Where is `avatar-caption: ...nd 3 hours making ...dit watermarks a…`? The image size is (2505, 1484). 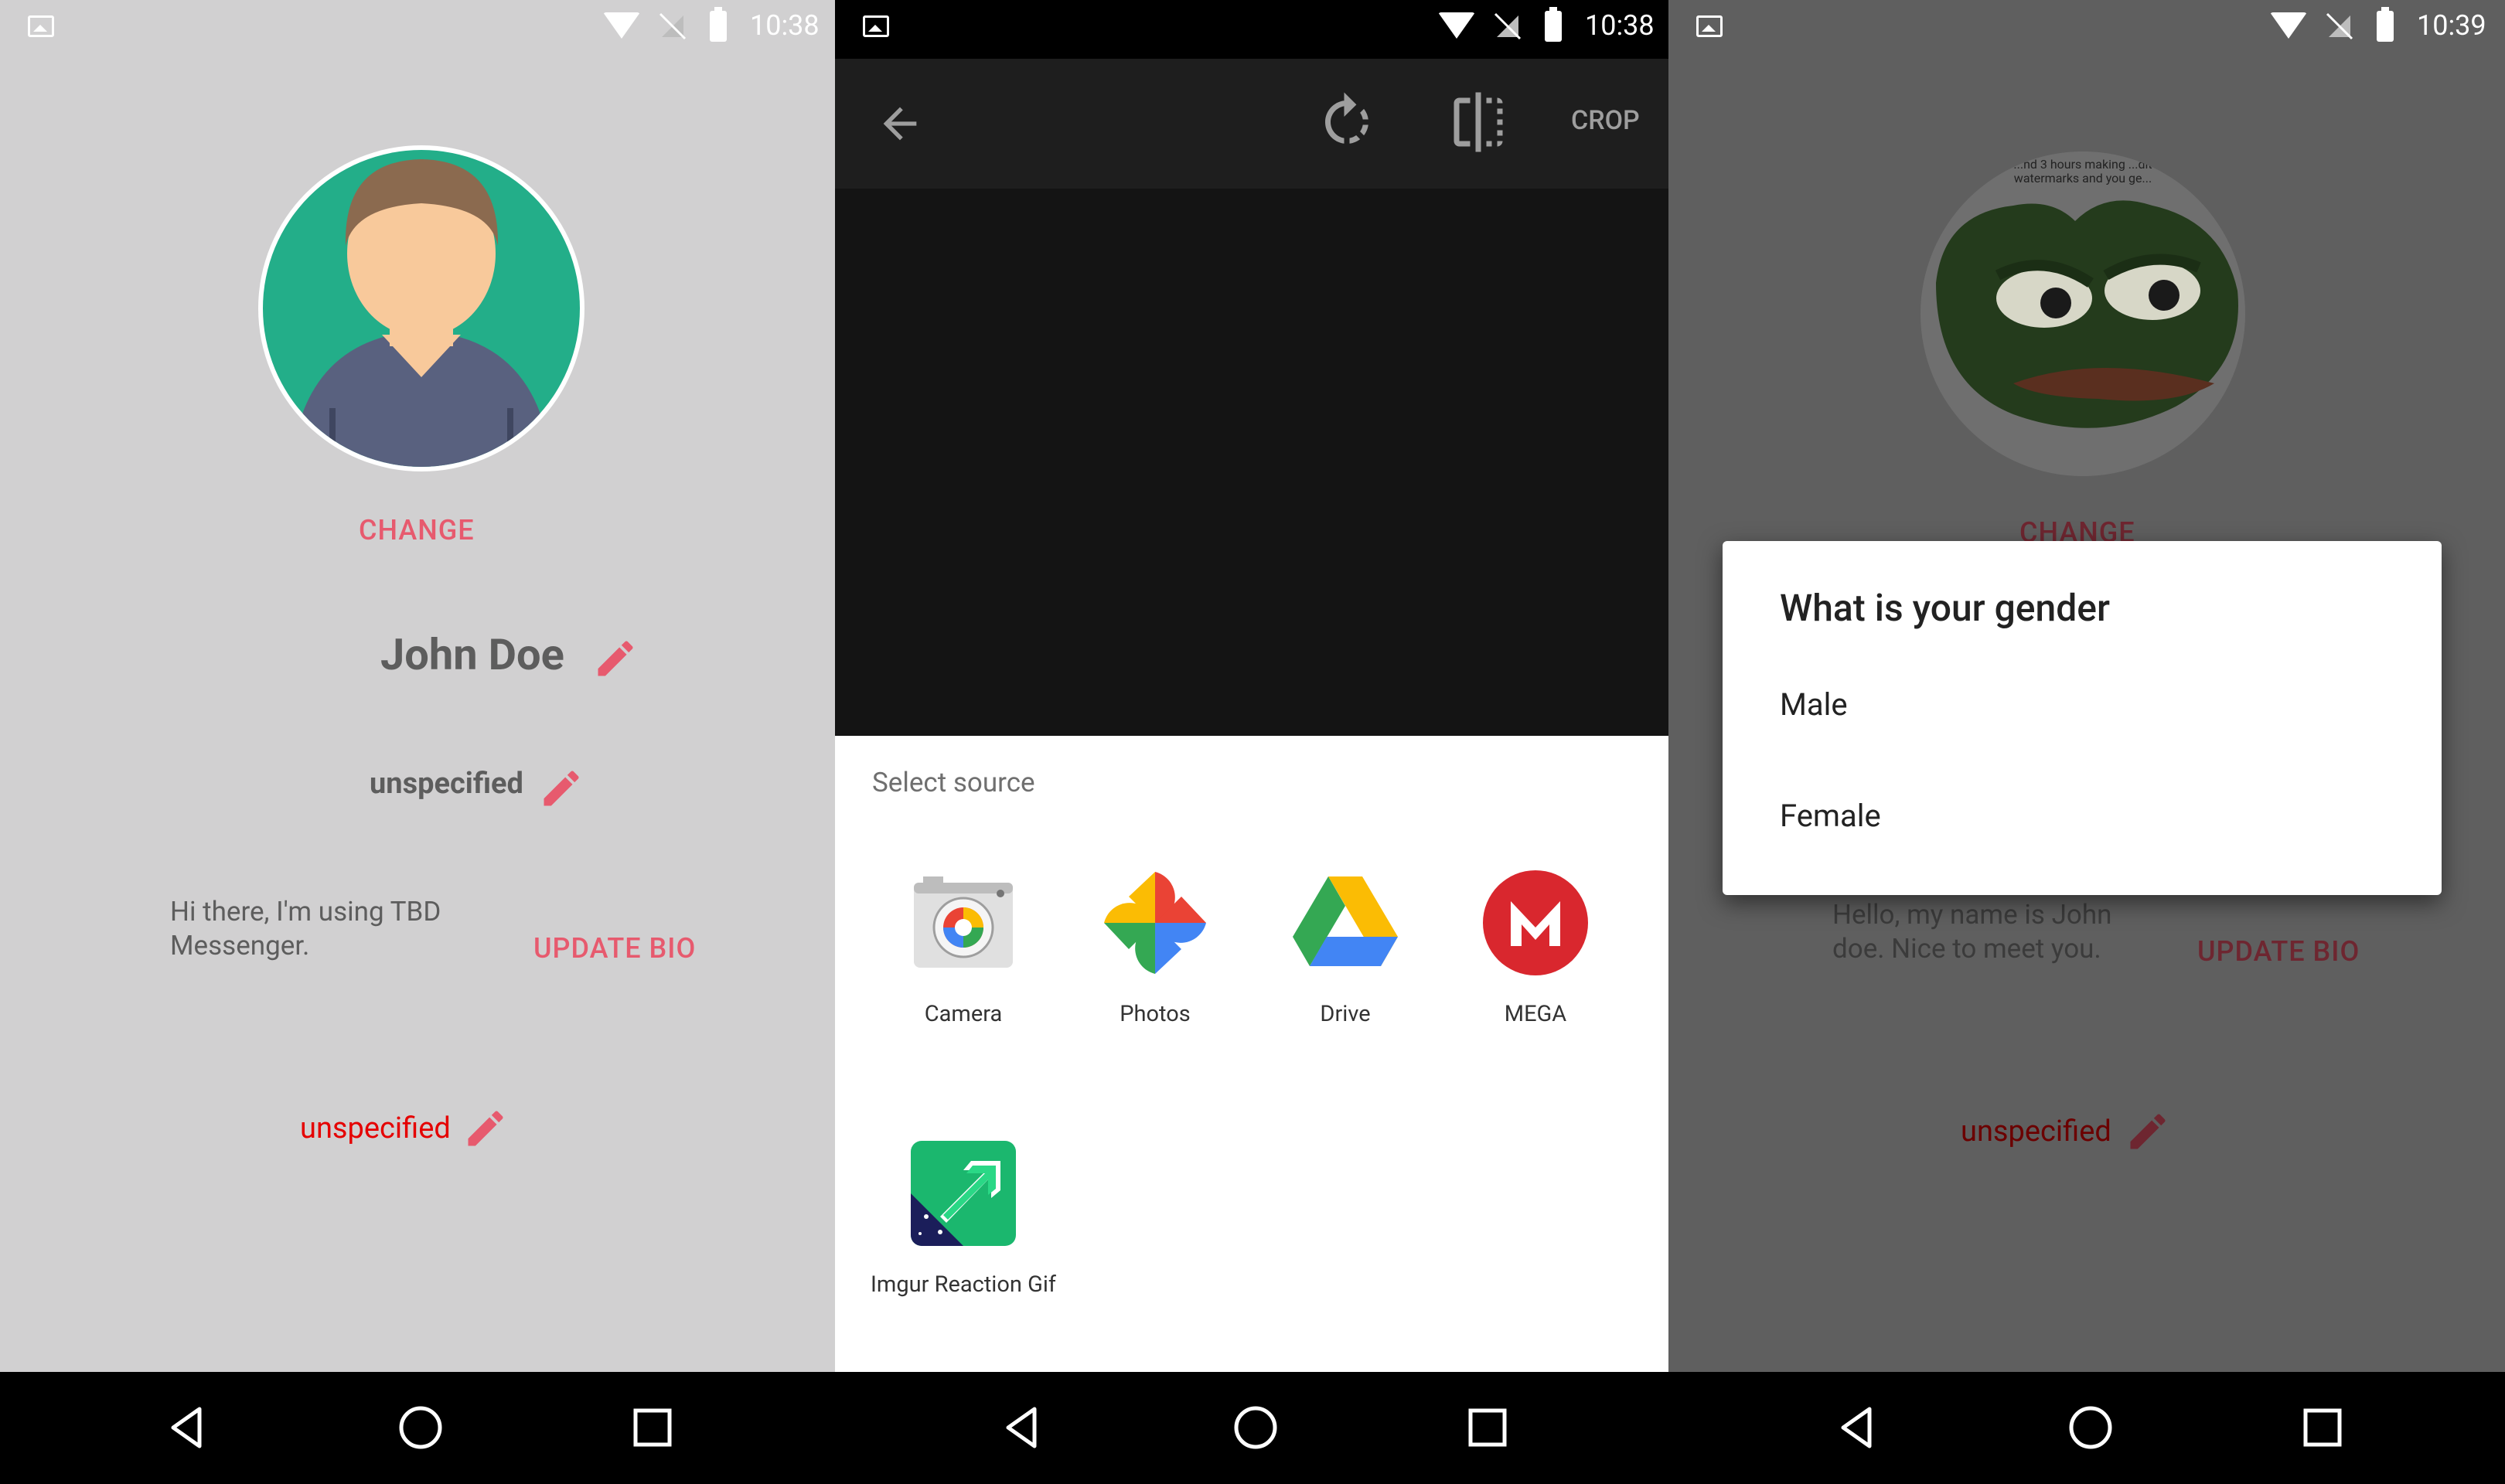 avatar-caption: ...nd 3 hours making ...dit watermarks a… is located at coordinates (2082, 171).